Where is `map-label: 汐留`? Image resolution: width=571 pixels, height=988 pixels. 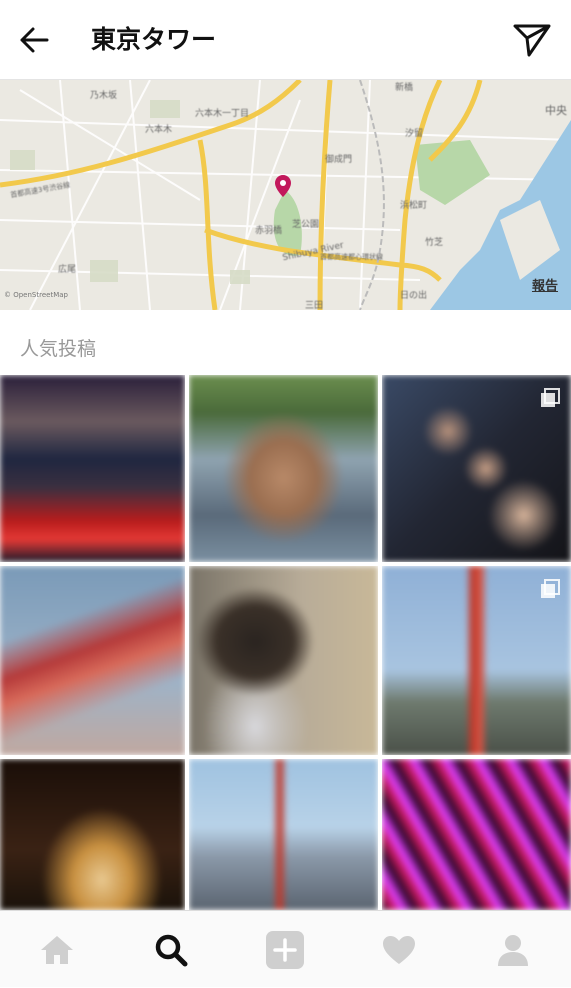
map-label: 汐留 is located at coordinates (414, 134).